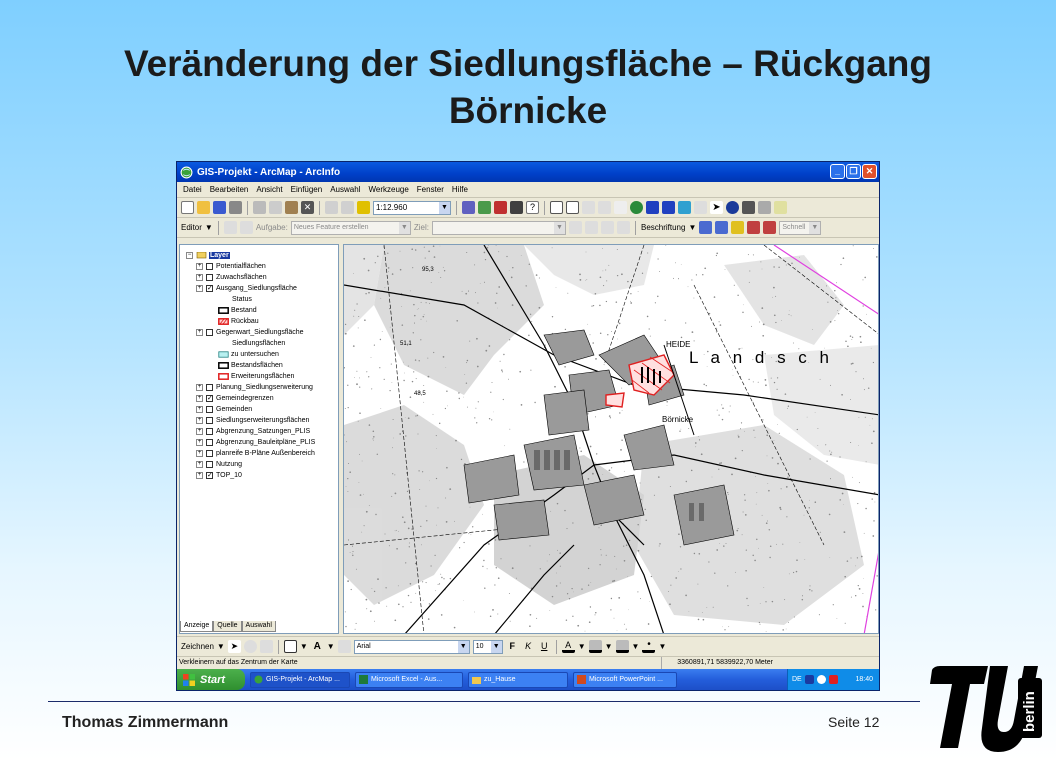  Describe the element at coordinates (591, 227) in the screenshot. I see `rotate-tool-icon` at that location.